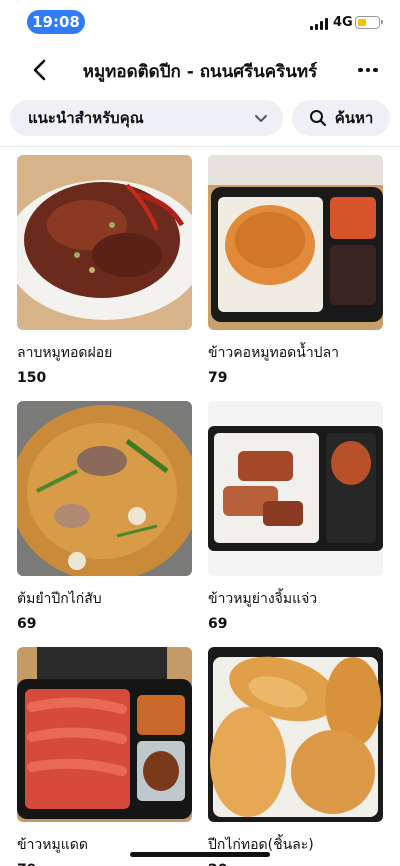 This screenshot has width=400, height=866. What do you see at coordinates (86, 118) in the screenshot?
I see `category-label: แนะนำสำหรับคุณ` at bounding box center [86, 118].